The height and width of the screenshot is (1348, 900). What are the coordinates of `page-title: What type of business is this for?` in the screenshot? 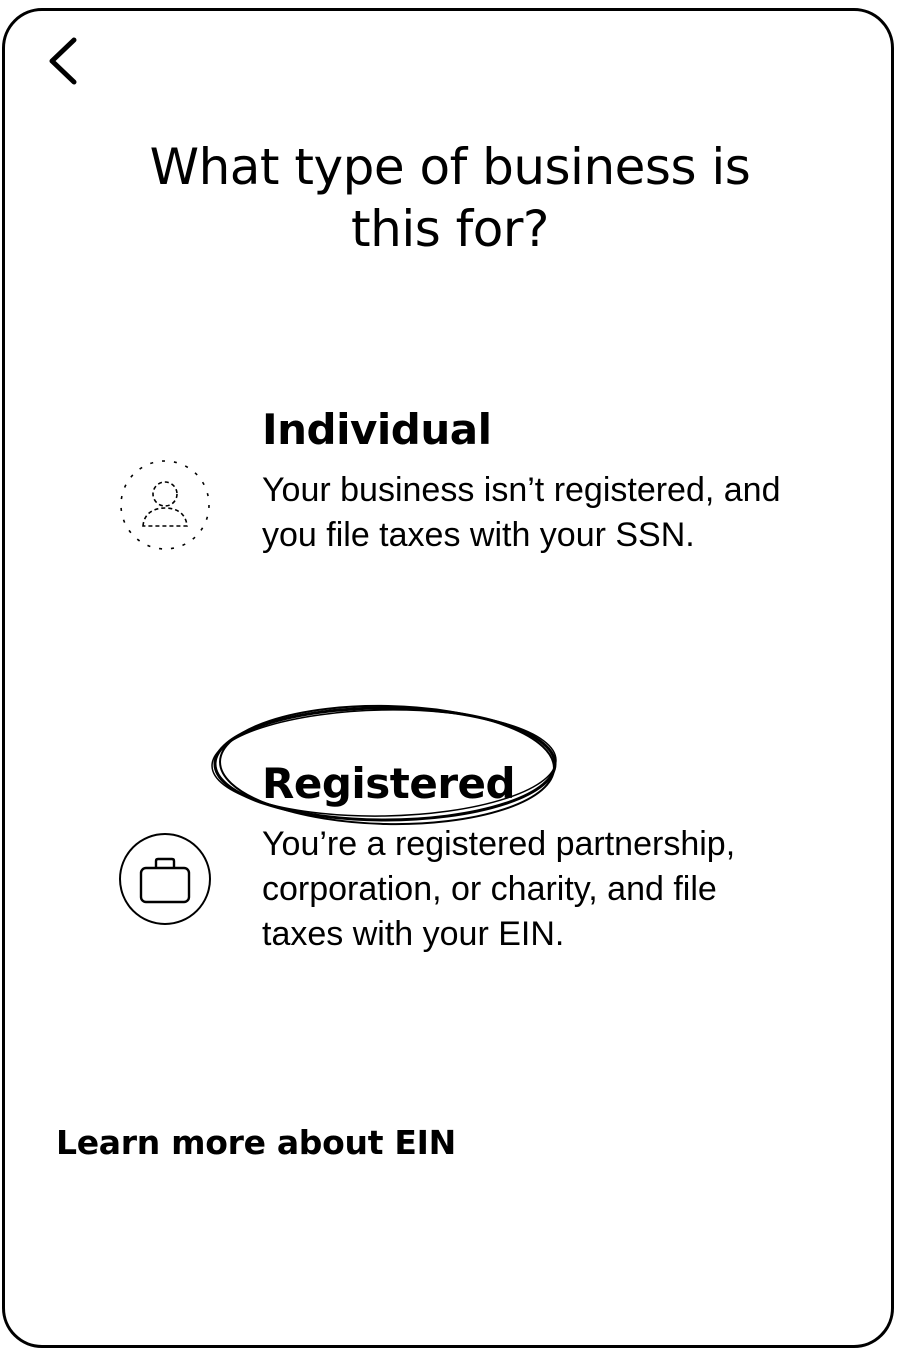 It's located at (450, 198).